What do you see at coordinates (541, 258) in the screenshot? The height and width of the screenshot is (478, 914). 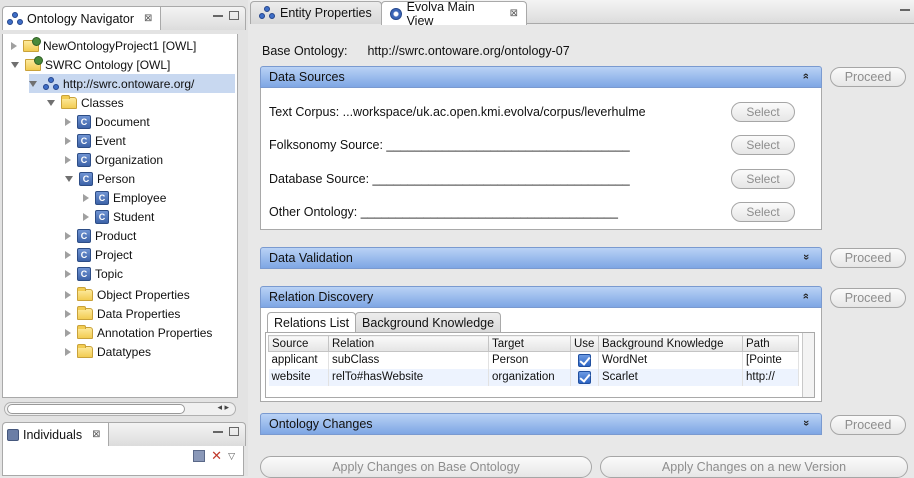 I see `section-data-validation-header: Data Validation »` at bounding box center [541, 258].